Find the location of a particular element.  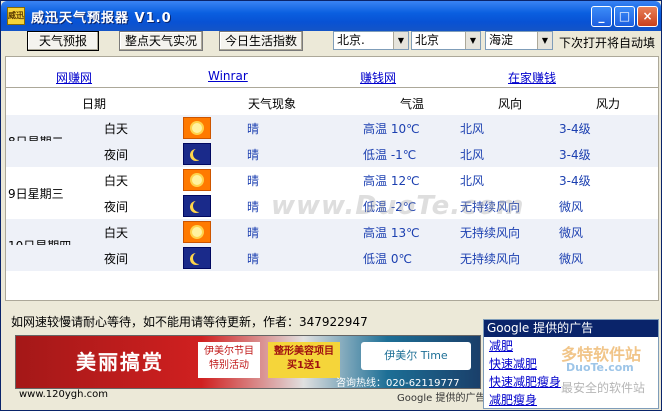

banner-url: www.120ygh.com is located at coordinates (63, 394).